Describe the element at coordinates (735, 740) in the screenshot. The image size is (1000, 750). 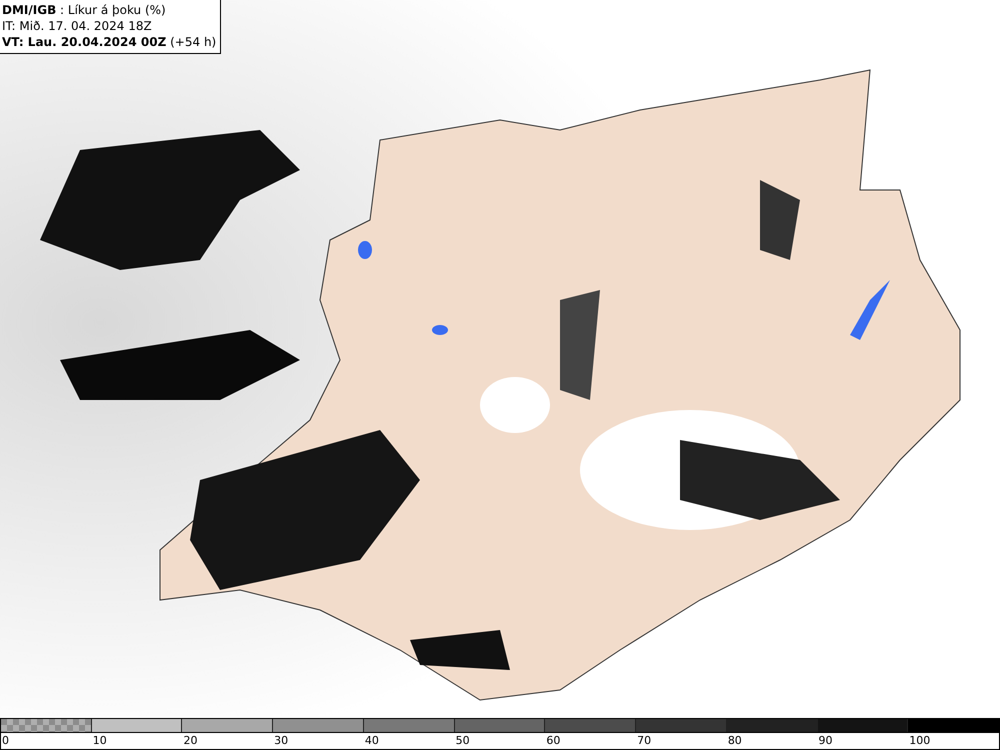
I see `legend-label: 80` at that location.